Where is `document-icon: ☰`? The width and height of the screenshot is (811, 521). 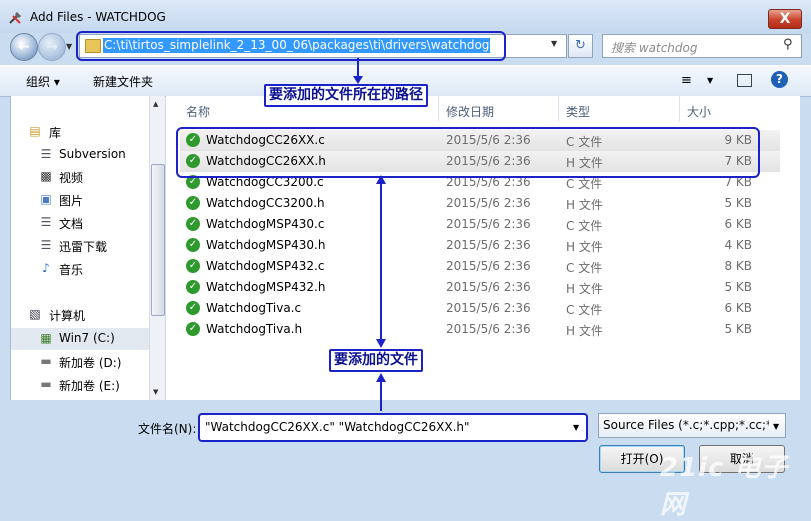
document-icon: ☰ is located at coordinates (46, 154).